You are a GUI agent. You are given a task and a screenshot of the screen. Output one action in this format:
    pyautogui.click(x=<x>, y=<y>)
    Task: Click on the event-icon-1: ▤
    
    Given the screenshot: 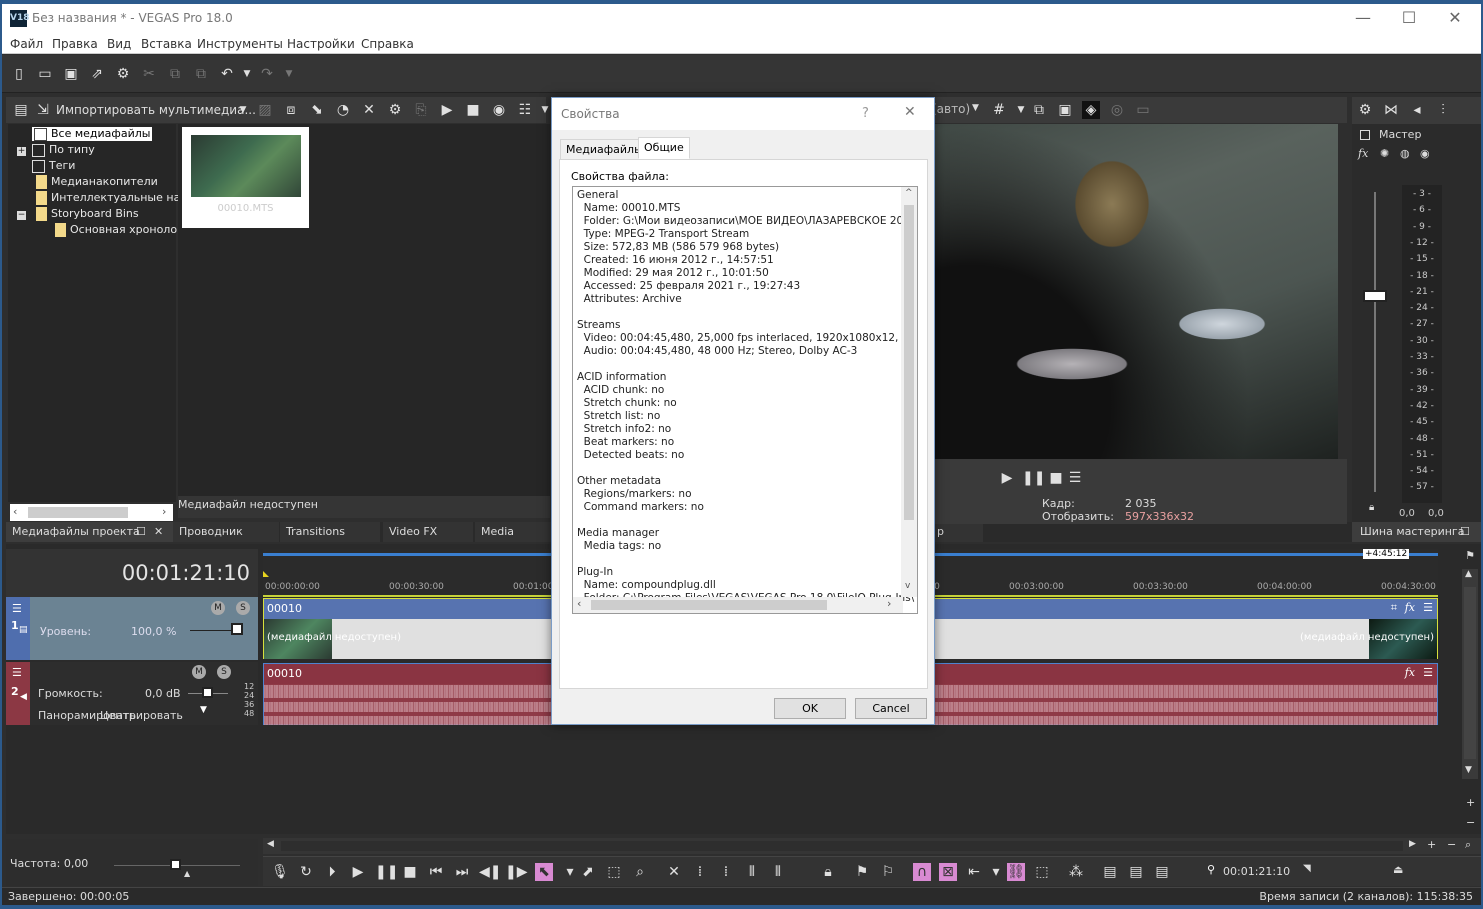 What is the action you would take?
    pyautogui.click(x=1110, y=872)
    